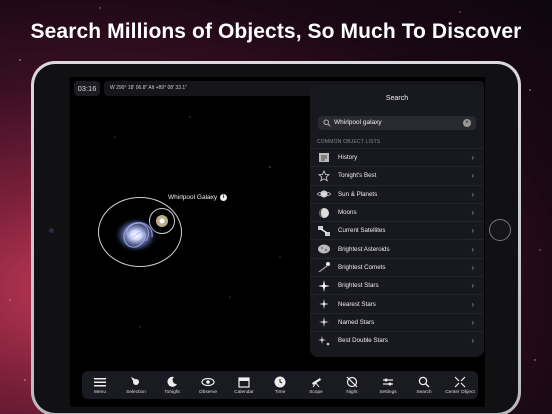 The image size is (552, 414). I want to click on list-item-label: Current Satellites, so click(362, 231).